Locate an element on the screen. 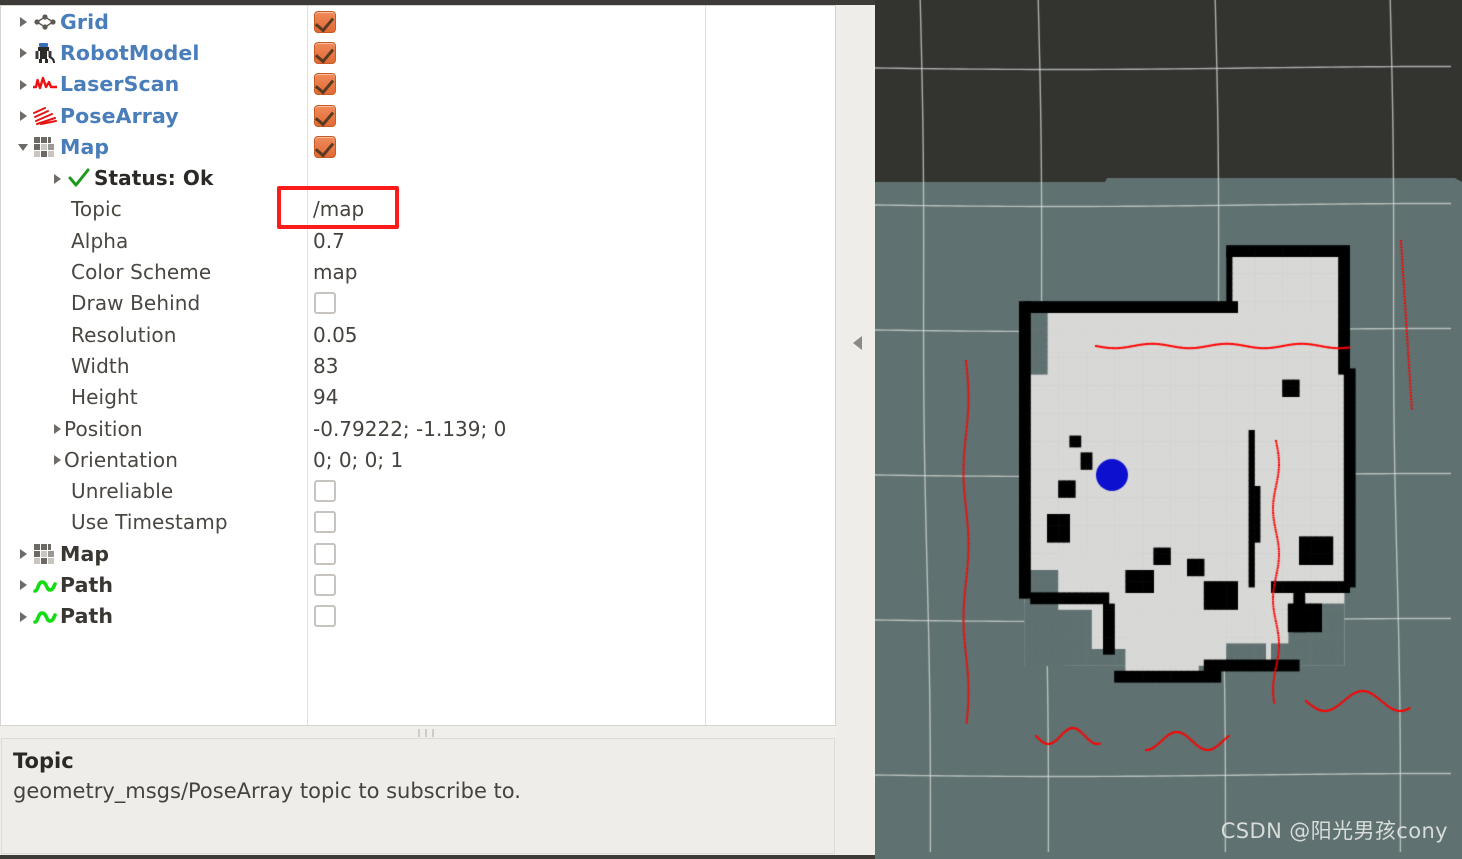 This screenshot has width=1462, height=859. property-label: Height is located at coordinates (104, 397).